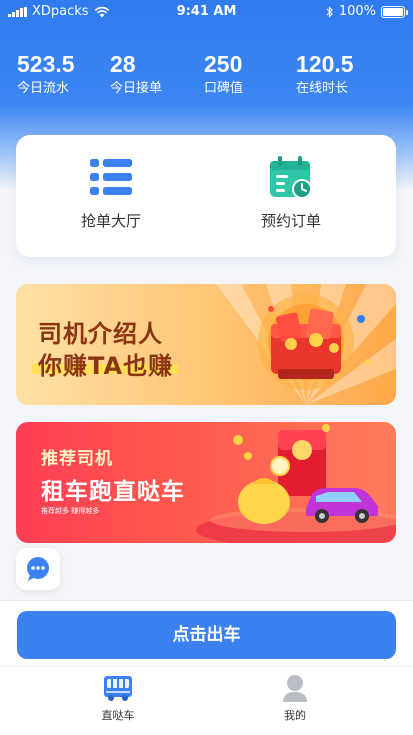  I want to click on tab-bar: 直哒车 我的, so click(206, 700).